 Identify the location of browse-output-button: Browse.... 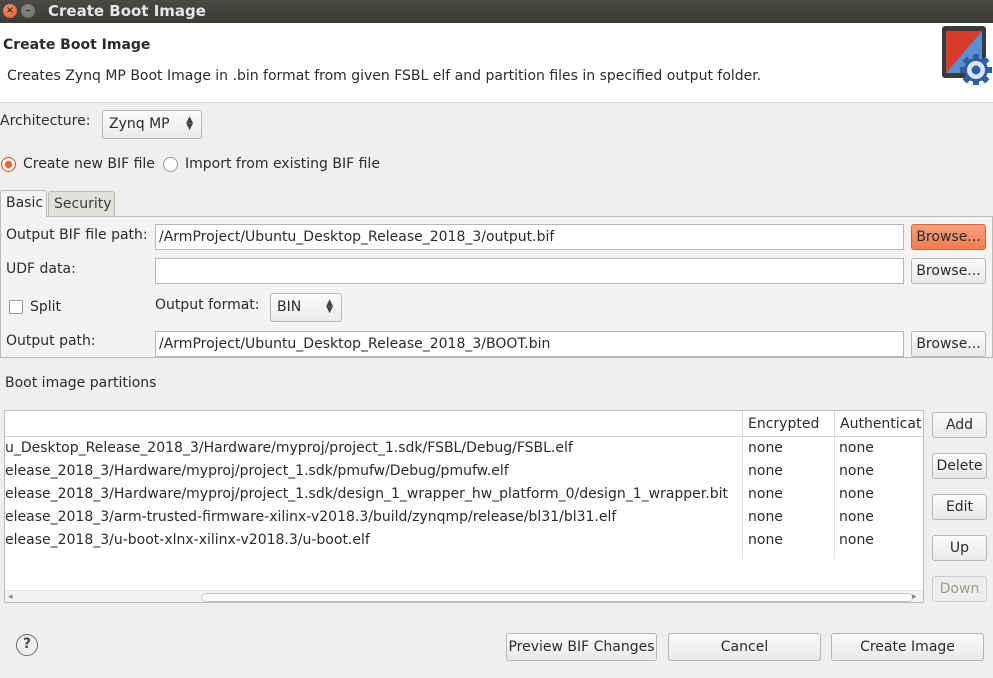
(948, 344).